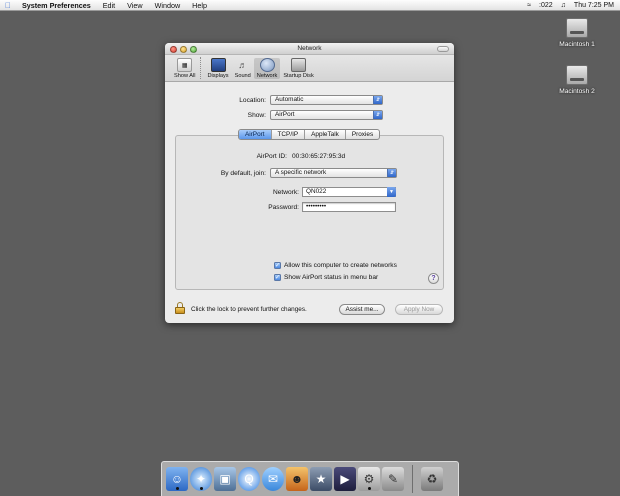 This screenshot has height=496, width=620. What do you see at coordinates (297, 479) in the screenshot?
I see `ichat-av-icon: ☻` at bounding box center [297, 479].